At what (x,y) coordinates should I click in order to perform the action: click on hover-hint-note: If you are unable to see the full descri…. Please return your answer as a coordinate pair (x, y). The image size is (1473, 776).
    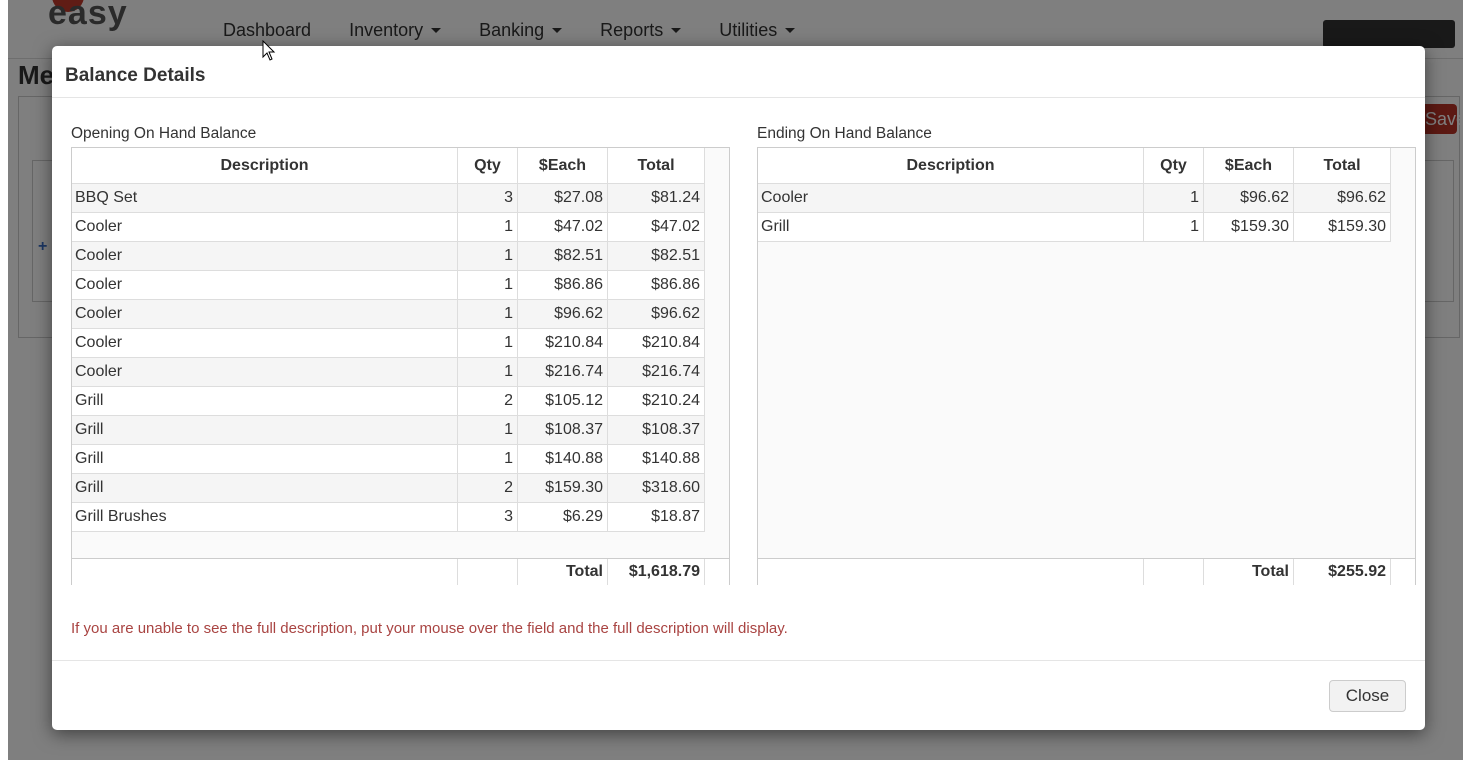
    Looking at the image, I should click on (429, 628).